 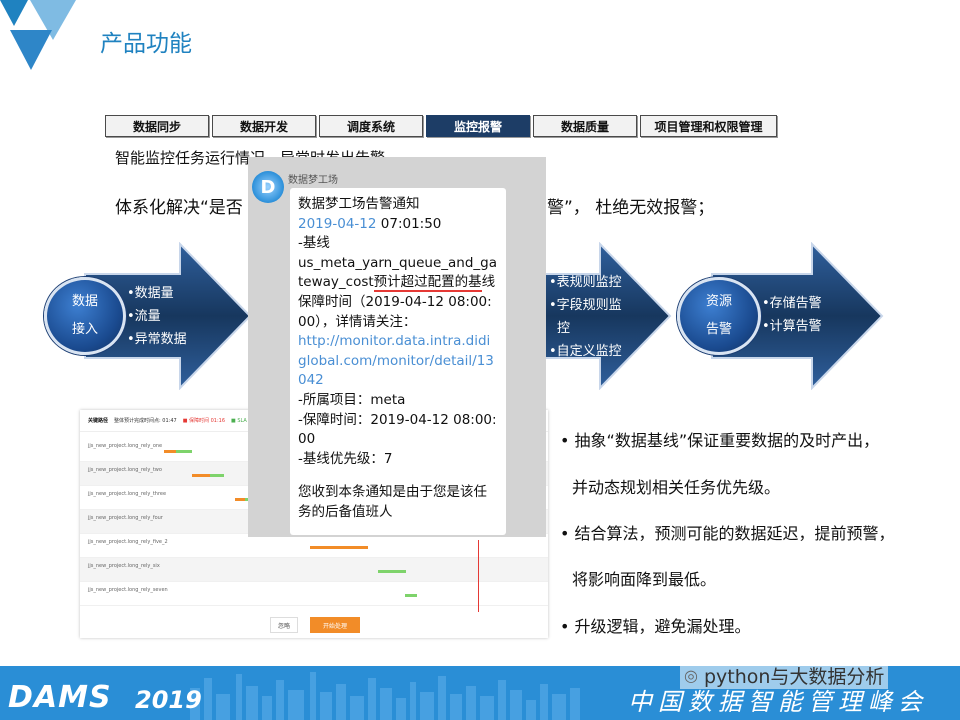 What do you see at coordinates (345, 458) in the screenshot?
I see `alert-priority: -基线优先级：7` at bounding box center [345, 458].